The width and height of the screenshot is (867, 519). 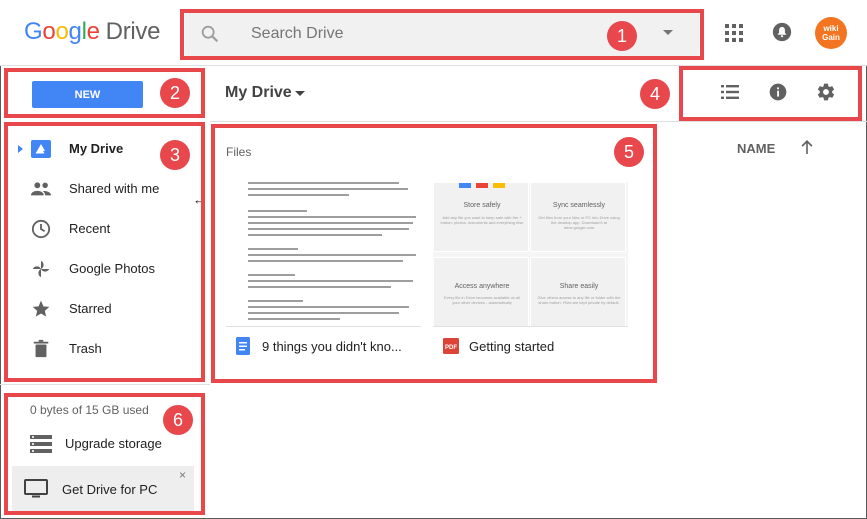 I want to click on avatar-text: wiki, so click(x=831, y=28).